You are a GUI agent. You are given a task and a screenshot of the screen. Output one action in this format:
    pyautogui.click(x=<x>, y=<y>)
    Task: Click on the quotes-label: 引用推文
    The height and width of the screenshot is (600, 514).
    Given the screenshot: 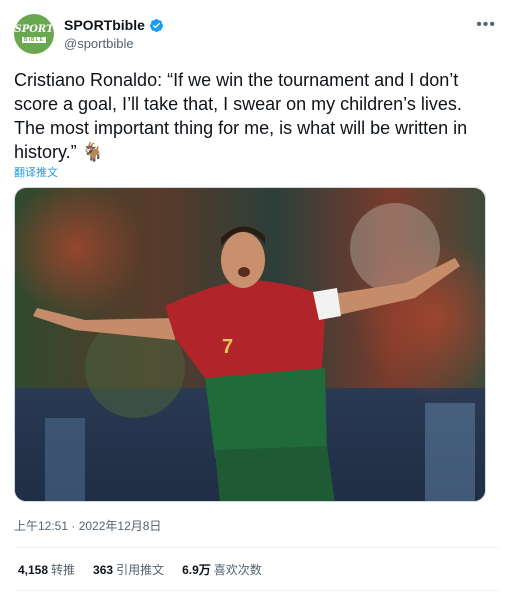 What is the action you would take?
    pyautogui.click(x=140, y=570)
    